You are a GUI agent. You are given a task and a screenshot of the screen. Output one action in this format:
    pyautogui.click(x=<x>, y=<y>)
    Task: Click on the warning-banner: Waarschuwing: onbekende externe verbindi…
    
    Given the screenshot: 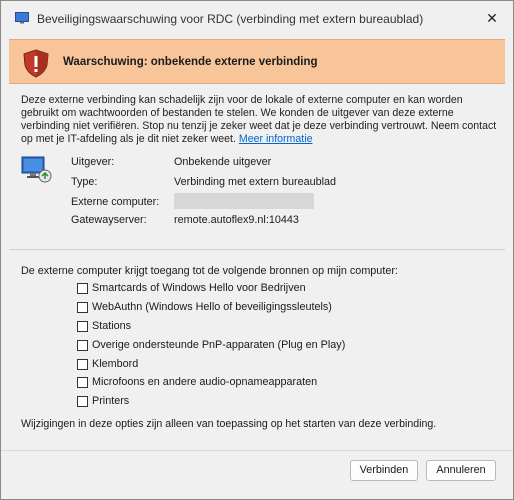 What is the action you would take?
    pyautogui.click(x=257, y=61)
    